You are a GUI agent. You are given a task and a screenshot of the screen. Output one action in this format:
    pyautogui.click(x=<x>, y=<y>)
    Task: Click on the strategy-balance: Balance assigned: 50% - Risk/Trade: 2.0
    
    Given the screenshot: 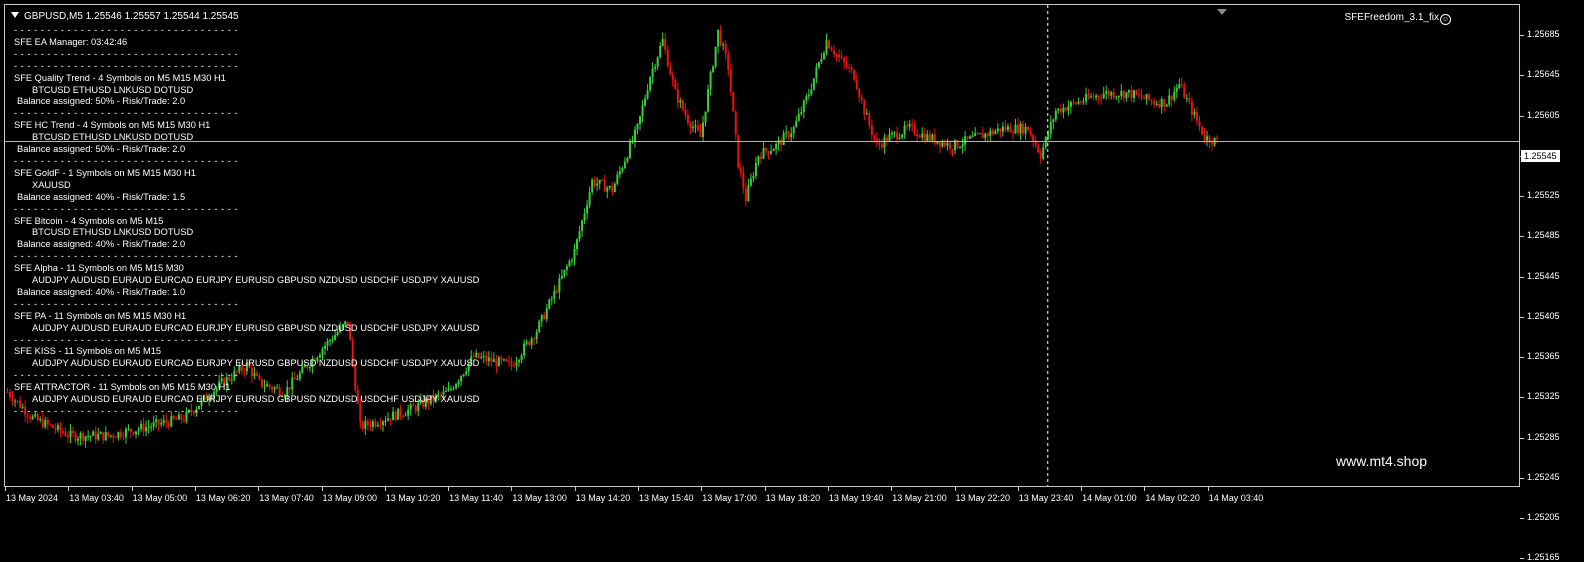 What is the action you would take?
    pyautogui.click(x=101, y=149)
    